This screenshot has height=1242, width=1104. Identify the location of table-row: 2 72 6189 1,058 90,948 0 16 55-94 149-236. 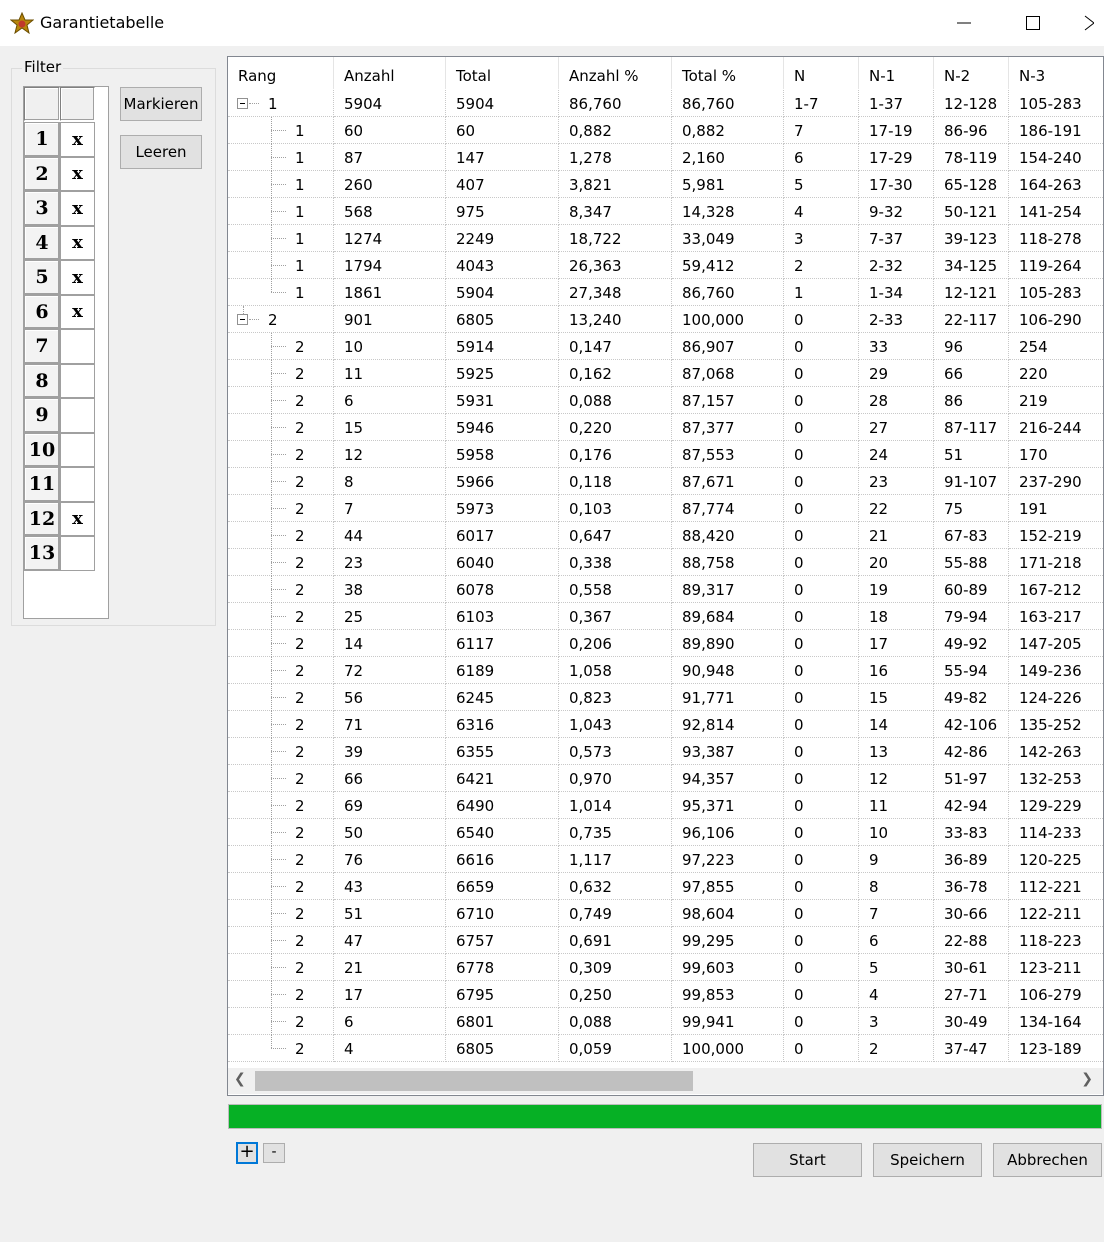
(665, 670).